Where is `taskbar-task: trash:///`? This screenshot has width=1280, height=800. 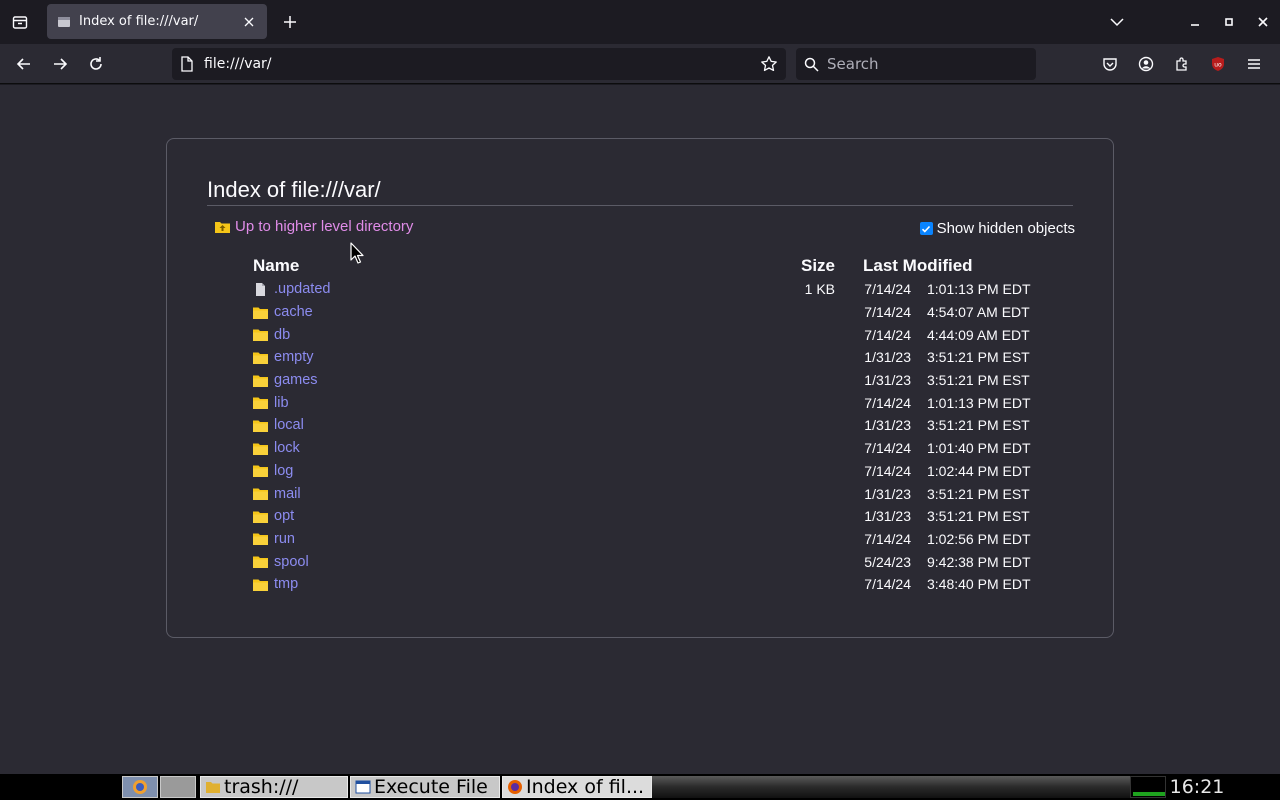 taskbar-task: trash:/// is located at coordinates (274, 787).